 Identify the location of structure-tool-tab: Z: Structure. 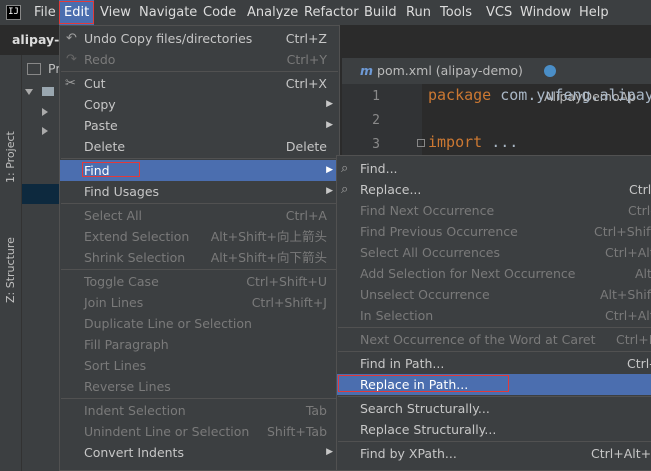
(10, 270).